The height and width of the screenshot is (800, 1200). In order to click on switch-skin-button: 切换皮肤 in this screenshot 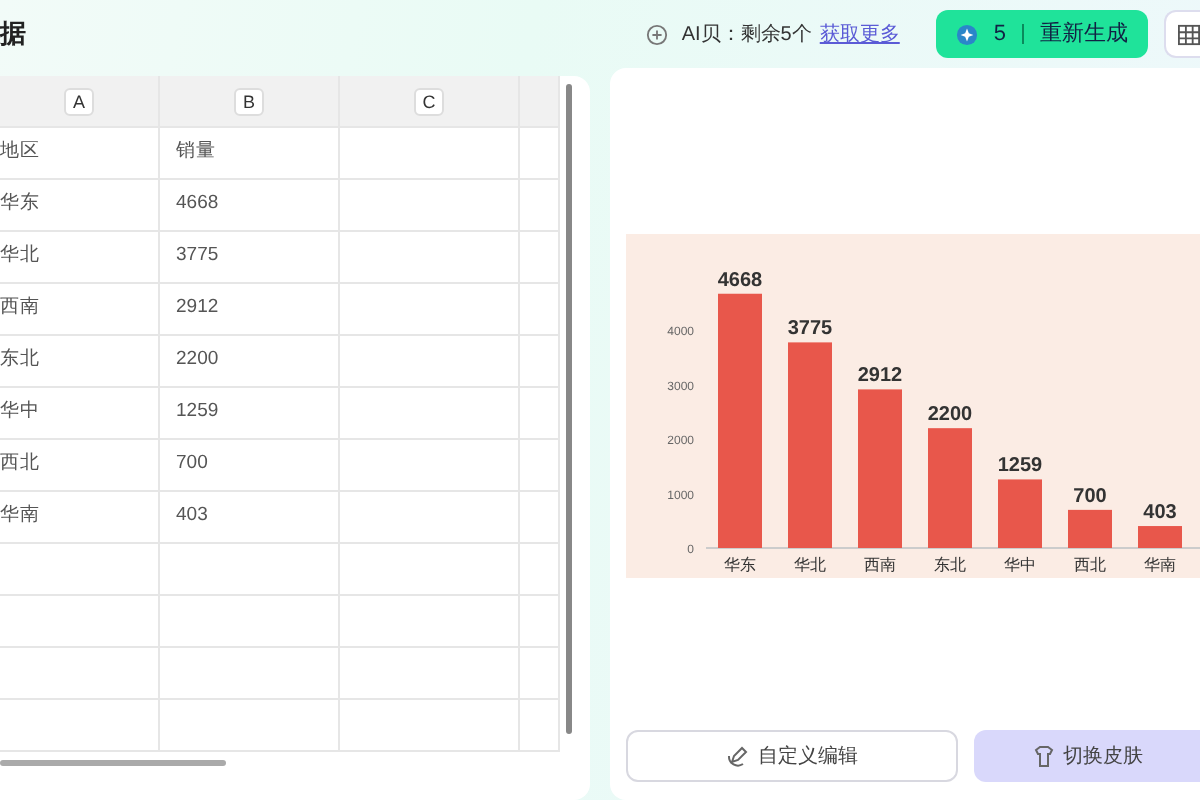, I will do `click(1087, 756)`.